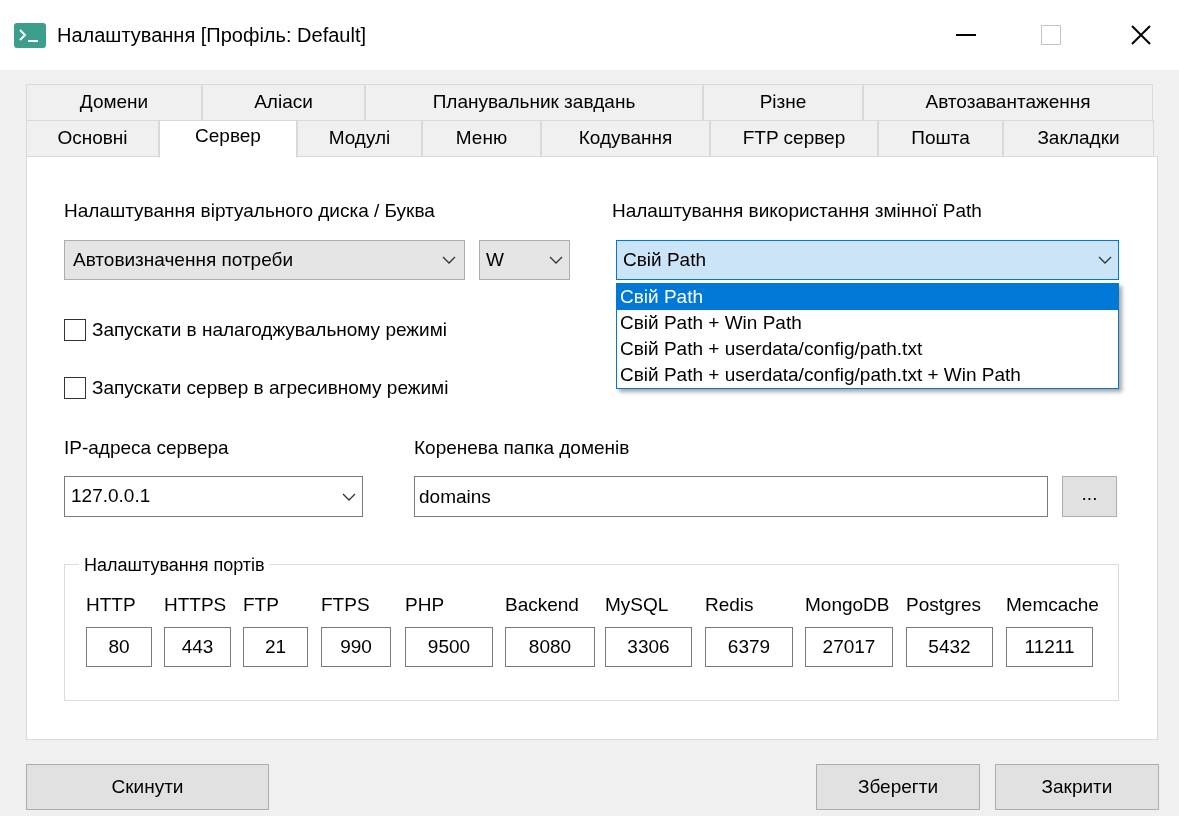 The image size is (1179, 816). What do you see at coordinates (783, 102) in the screenshot?
I see `tab: Різне` at bounding box center [783, 102].